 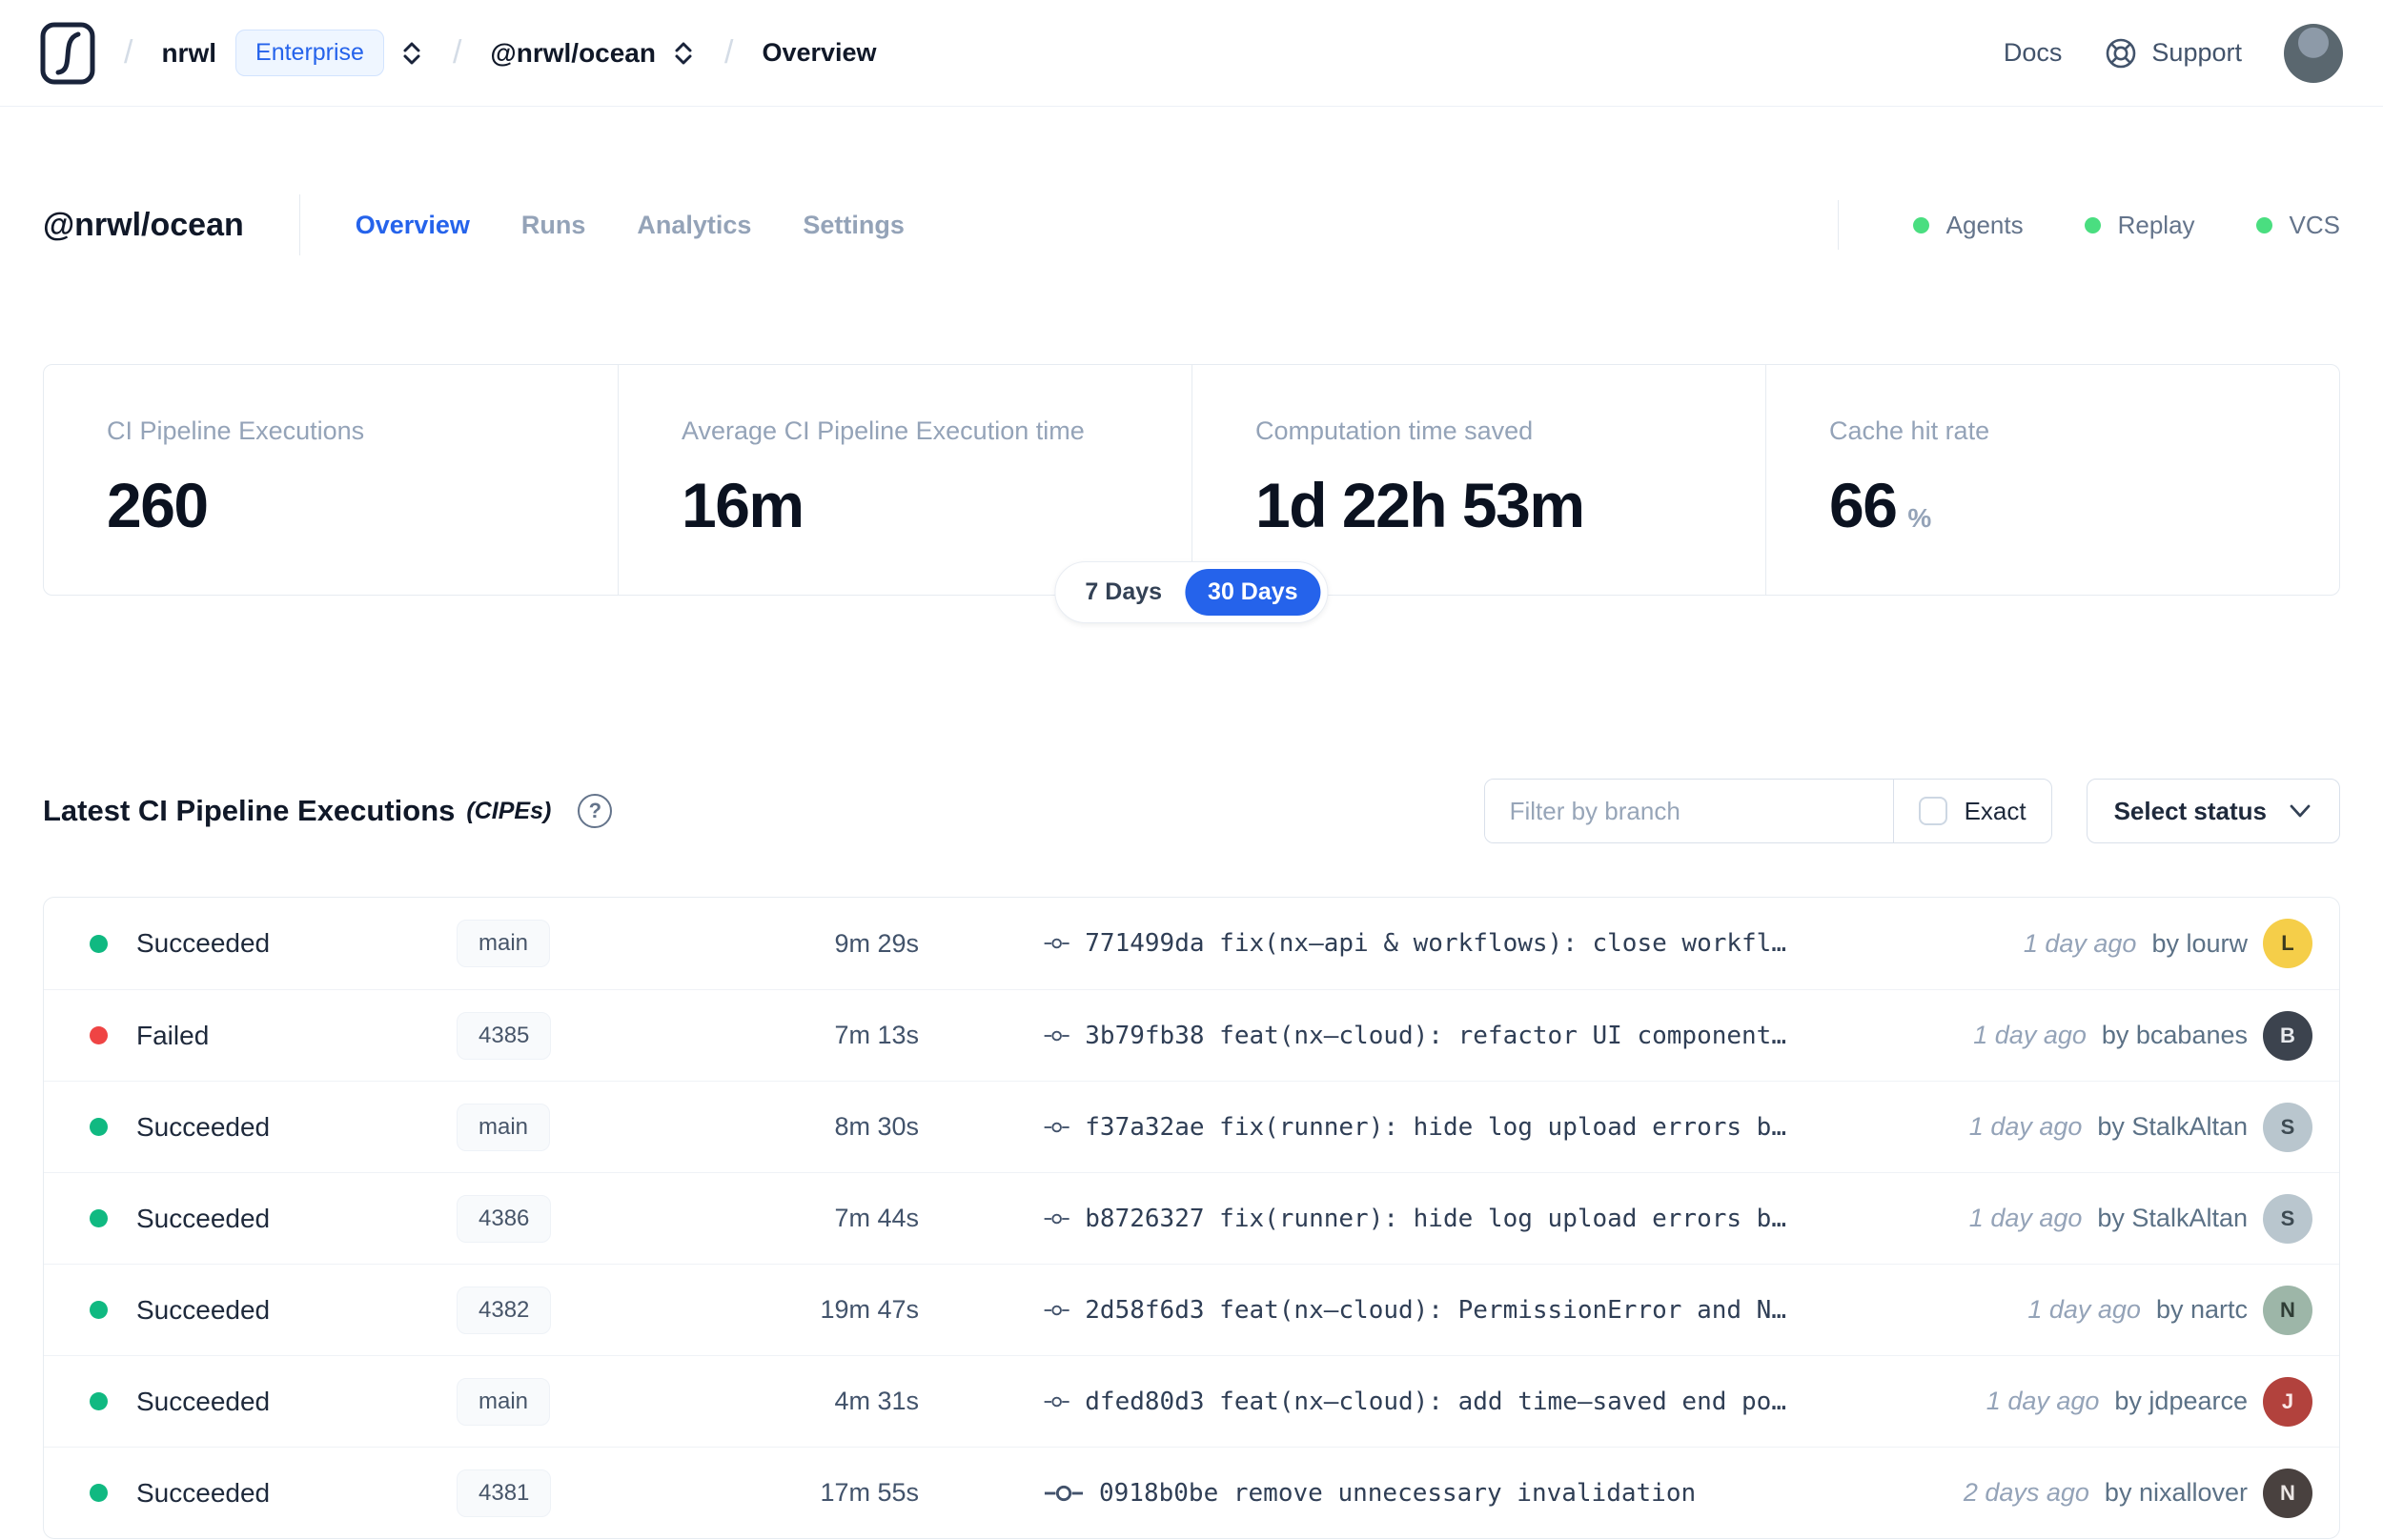 What do you see at coordinates (2288, 1127) in the screenshot?
I see `avatar: S` at bounding box center [2288, 1127].